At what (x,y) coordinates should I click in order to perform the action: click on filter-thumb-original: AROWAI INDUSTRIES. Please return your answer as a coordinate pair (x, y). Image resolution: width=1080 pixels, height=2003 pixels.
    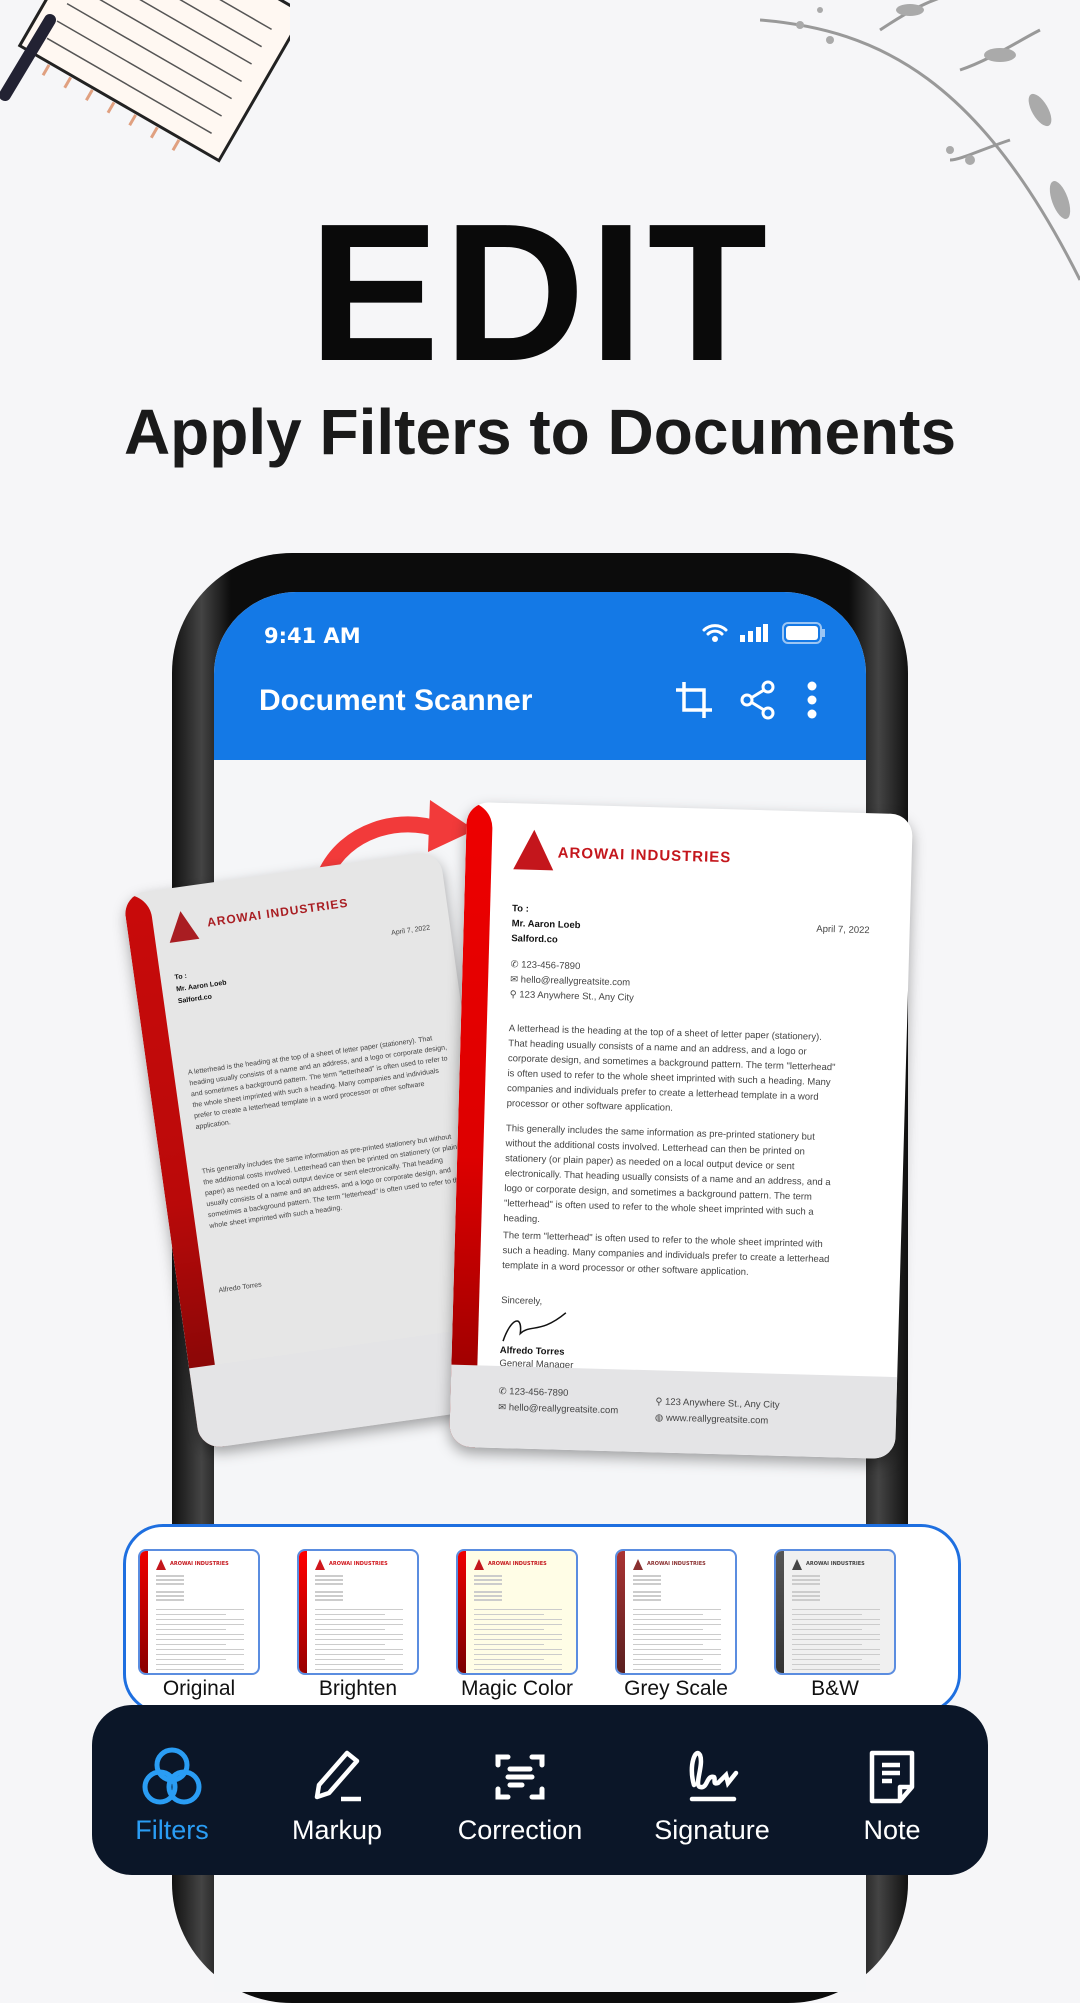
    Looking at the image, I should click on (199, 1612).